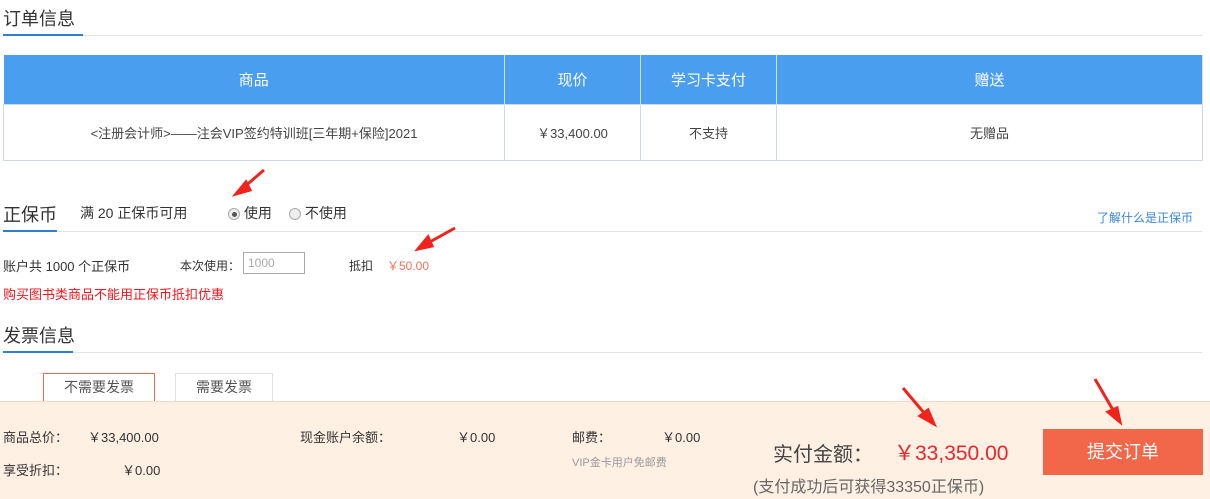  What do you see at coordinates (989, 132) in the screenshot?
I see `gift: 无赠品` at bounding box center [989, 132].